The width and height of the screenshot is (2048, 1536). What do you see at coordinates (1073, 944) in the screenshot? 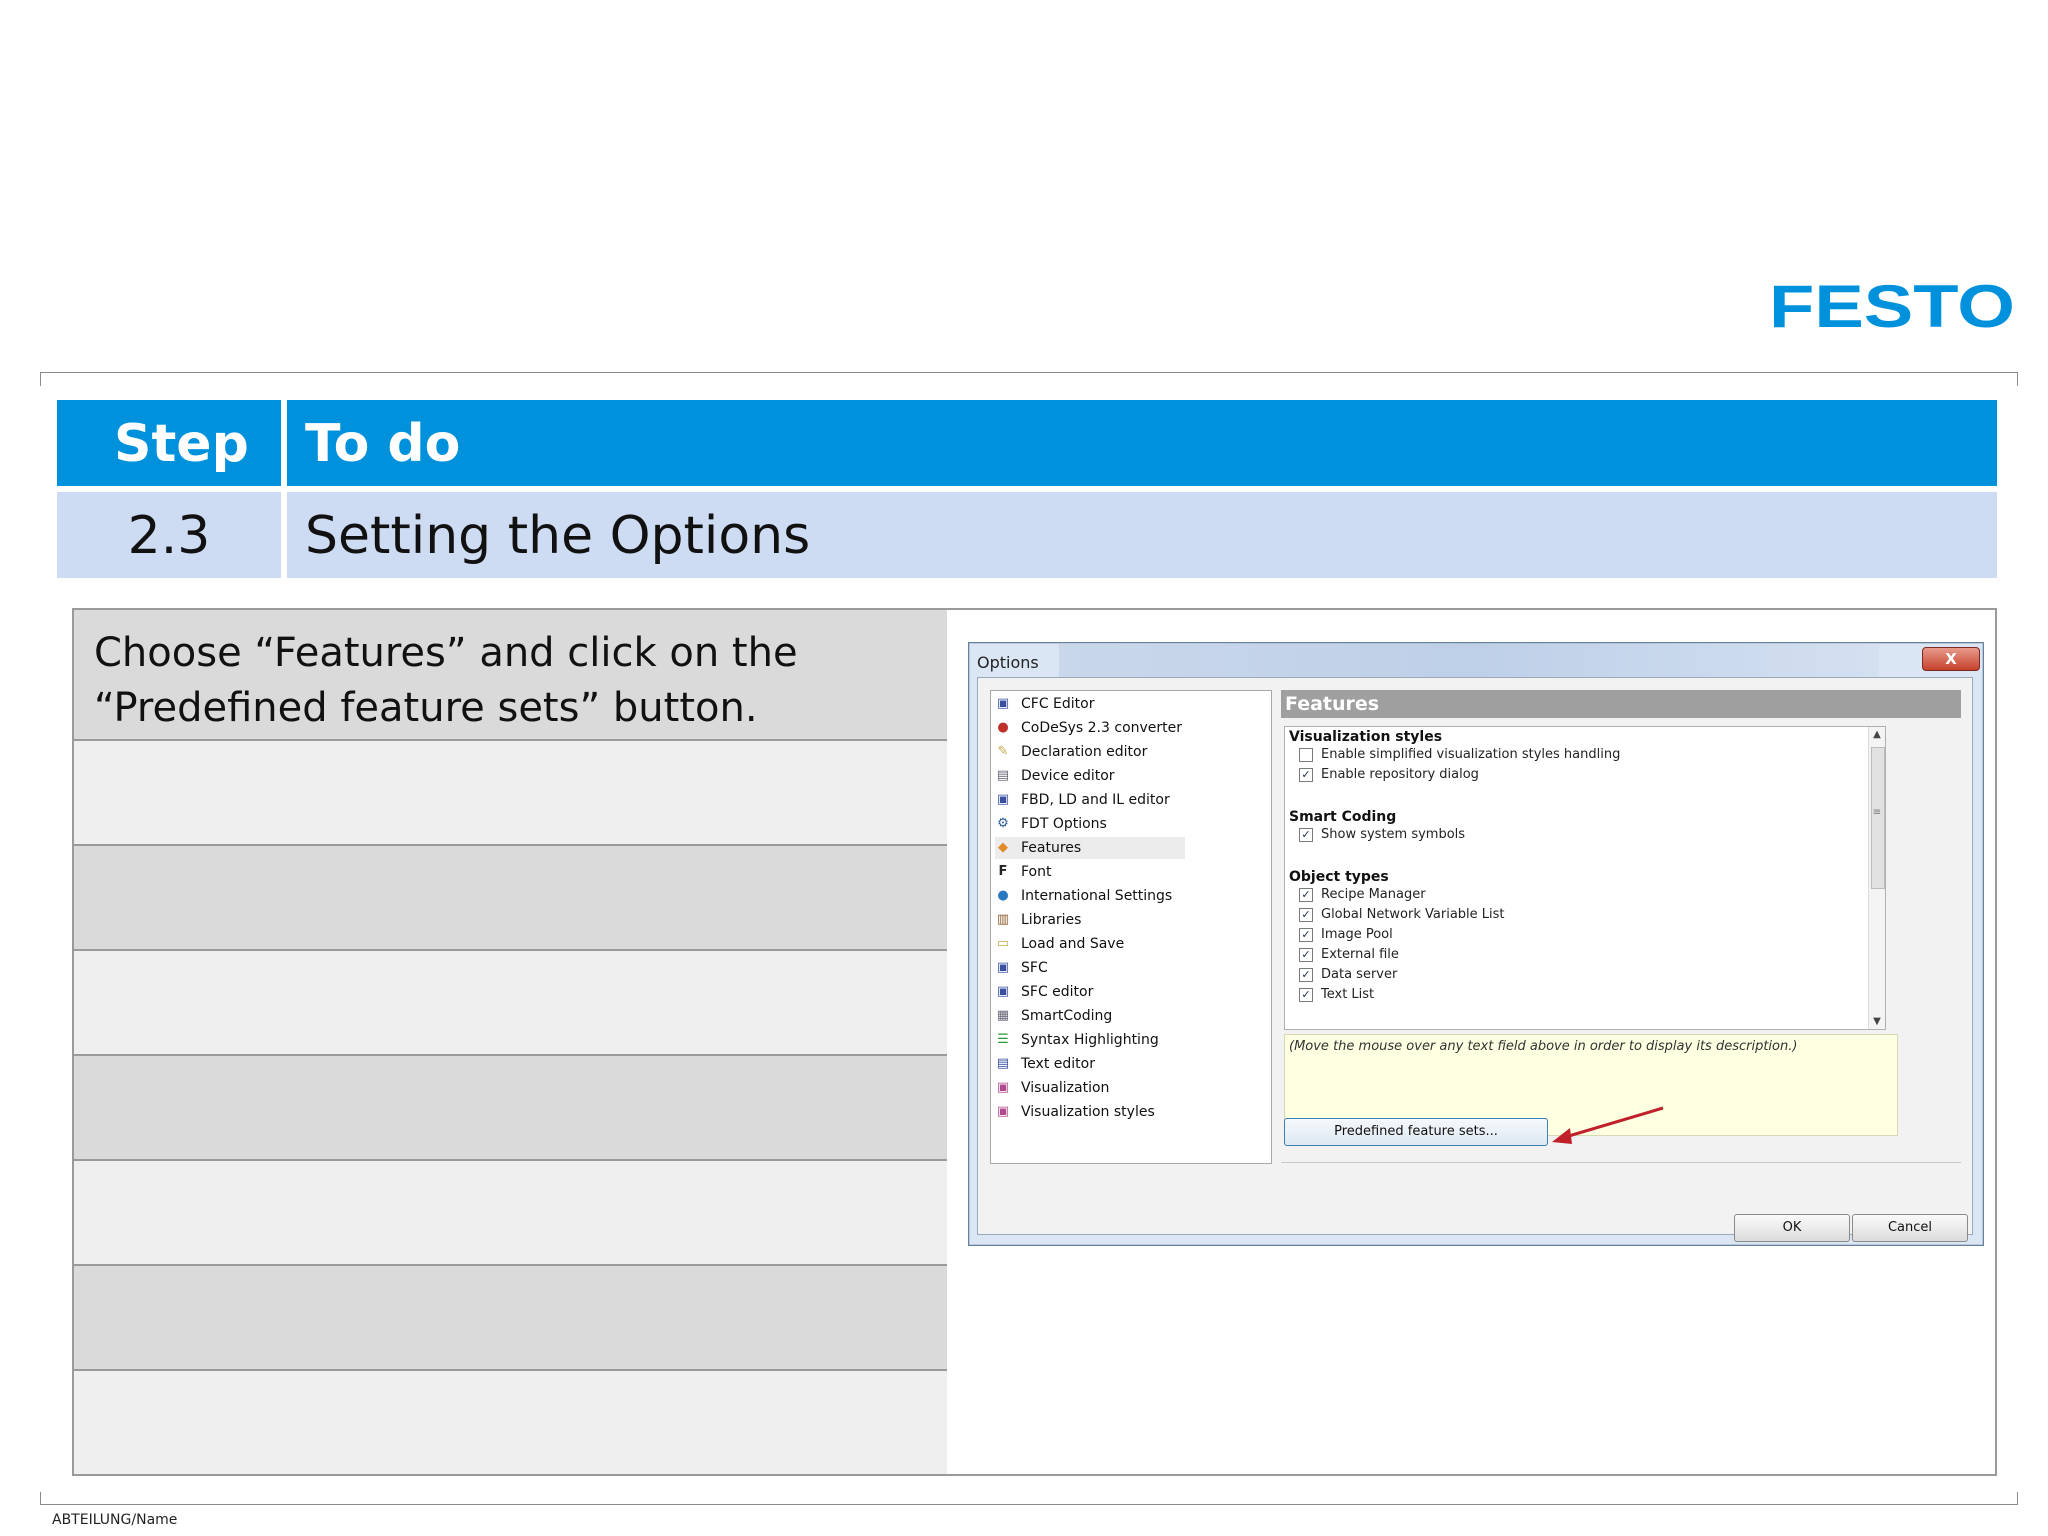
I see `tree-item-label: Load and Save` at bounding box center [1073, 944].